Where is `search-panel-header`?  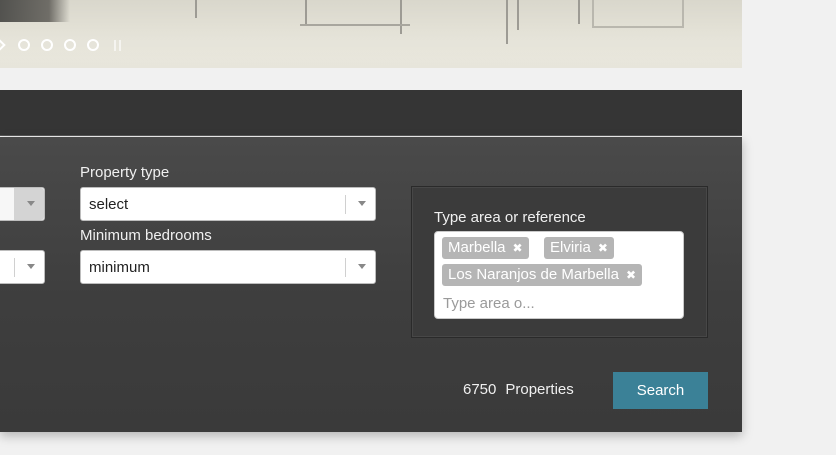
search-panel-header is located at coordinates (371, 113).